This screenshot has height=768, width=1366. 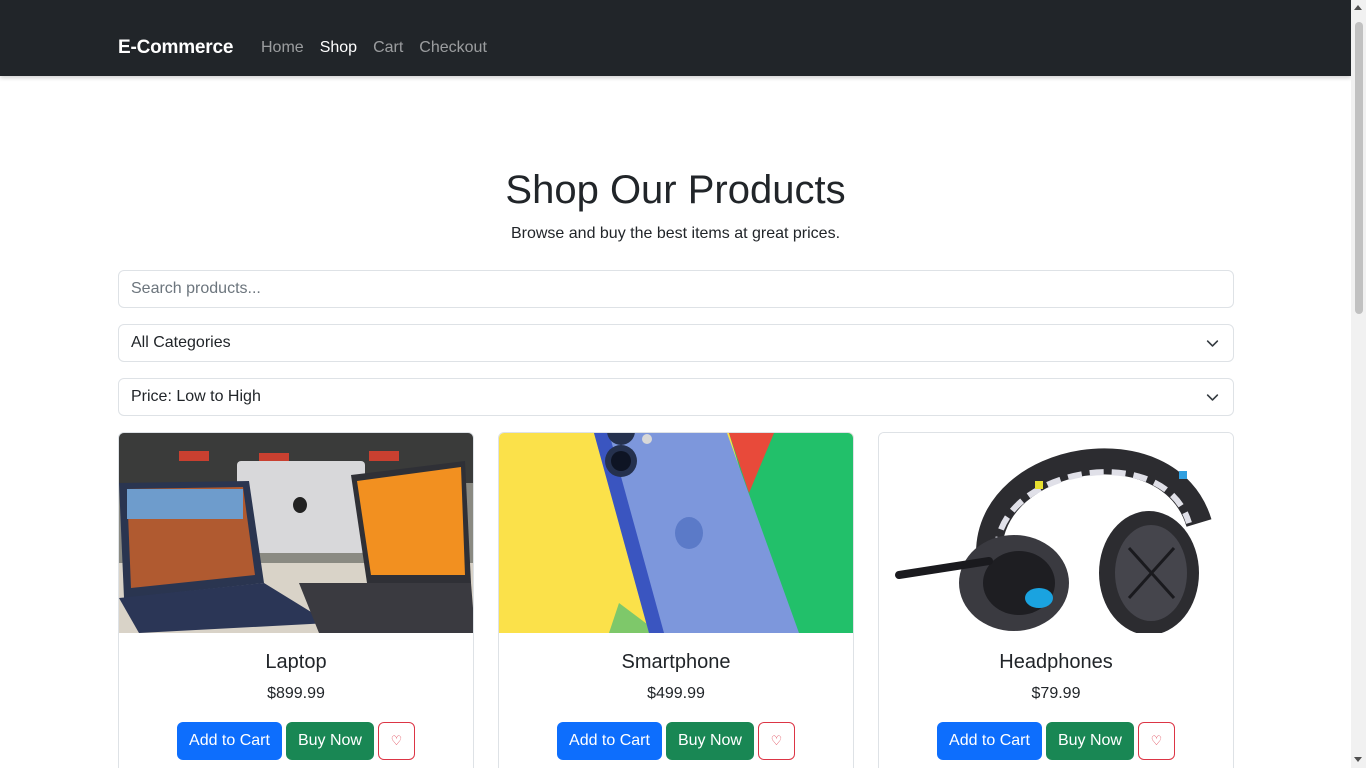 What do you see at coordinates (296, 662) in the screenshot?
I see `product-name: Laptop` at bounding box center [296, 662].